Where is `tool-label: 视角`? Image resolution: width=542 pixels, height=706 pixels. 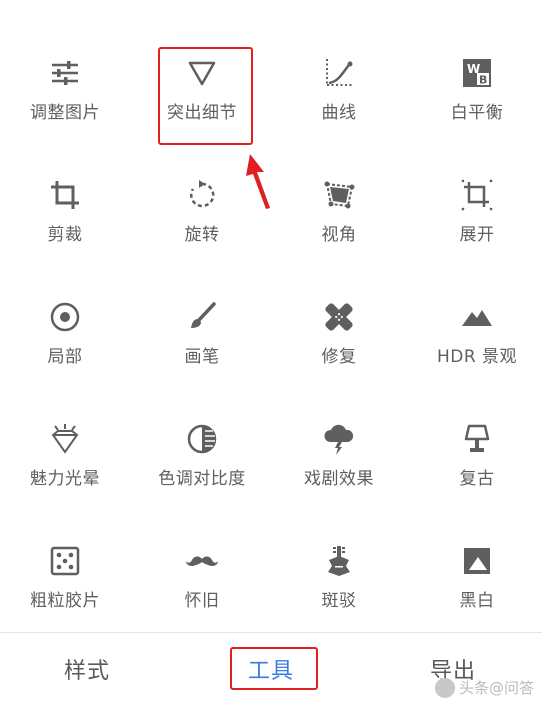
tool-label: 视角 is located at coordinates (339, 235).